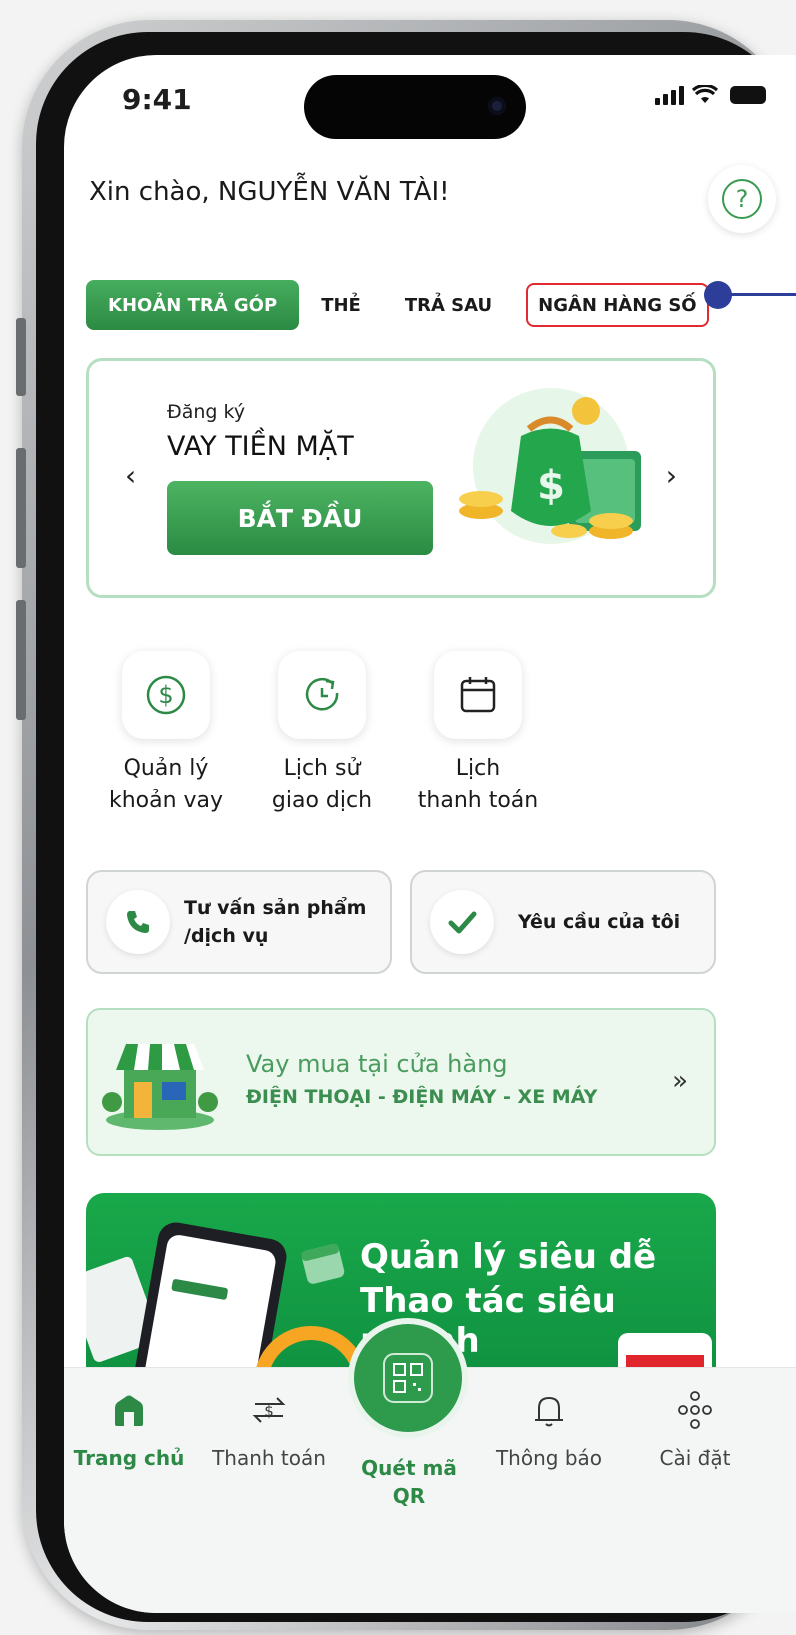  I want to click on volume-up-button, so click(21, 508).